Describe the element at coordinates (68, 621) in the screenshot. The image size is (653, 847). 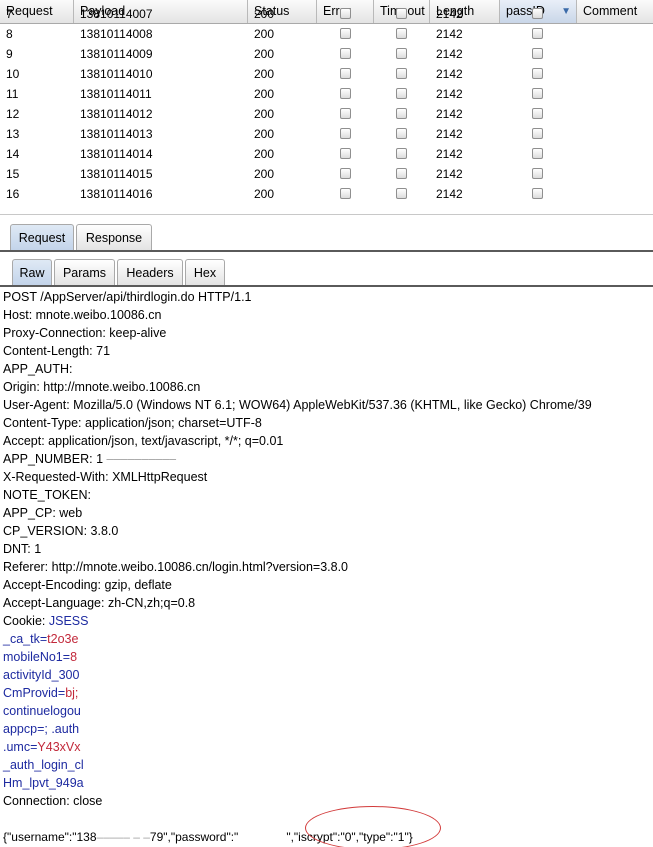
I see `cookie-key: JSESS` at that location.